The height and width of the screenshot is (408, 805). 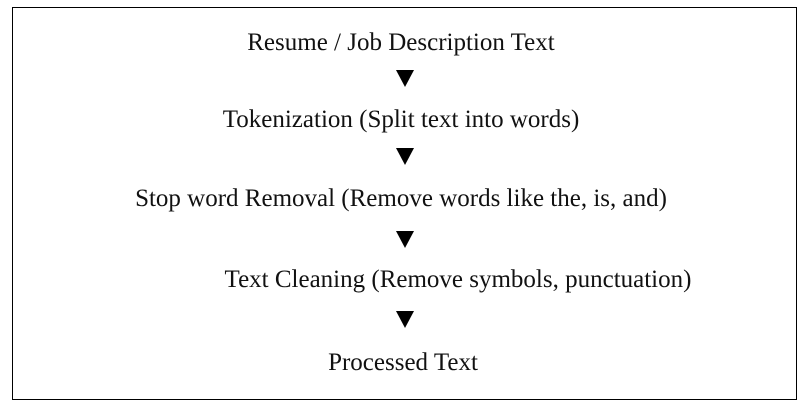 I want to click on step-resume-job-description-text: Resume / Job Description Text, so click(x=401, y=42).